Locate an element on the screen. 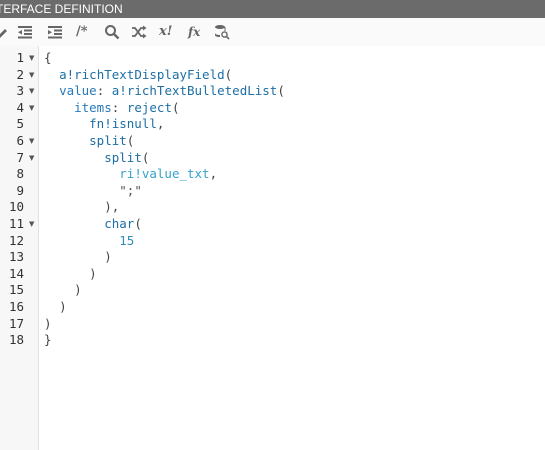 The image size is (545, 450). x-bang-icon: x! is located at coordinates (168, 32).